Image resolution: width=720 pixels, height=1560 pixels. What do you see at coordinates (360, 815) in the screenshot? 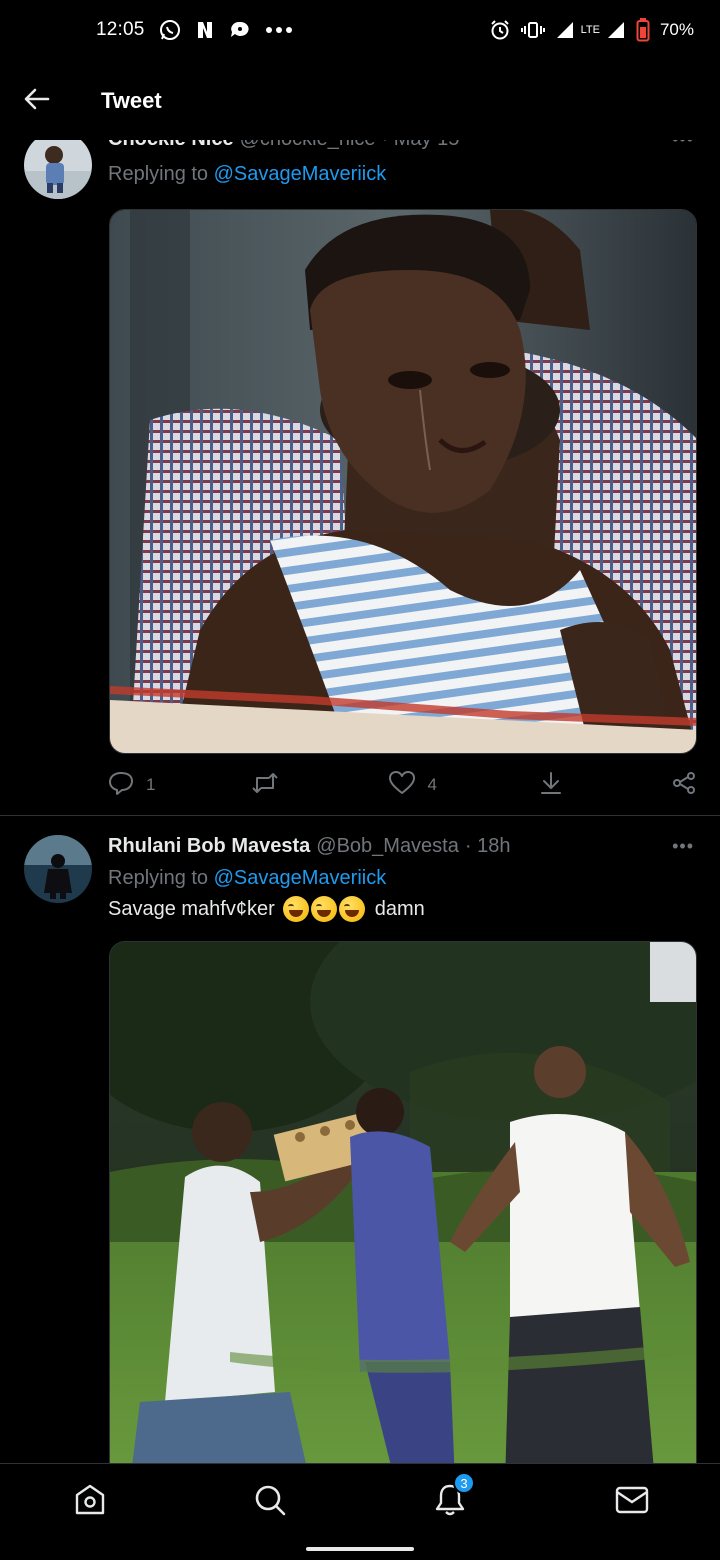
I see `divider` at bounding box center [360, 815].